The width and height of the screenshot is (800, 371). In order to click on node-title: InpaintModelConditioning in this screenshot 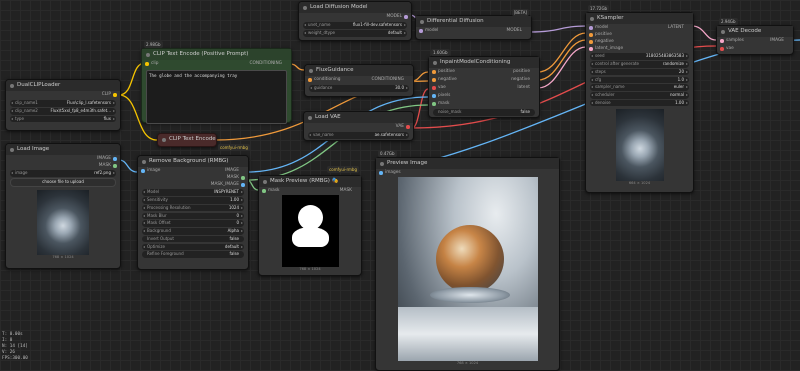, I will do `click(484, 62)`.